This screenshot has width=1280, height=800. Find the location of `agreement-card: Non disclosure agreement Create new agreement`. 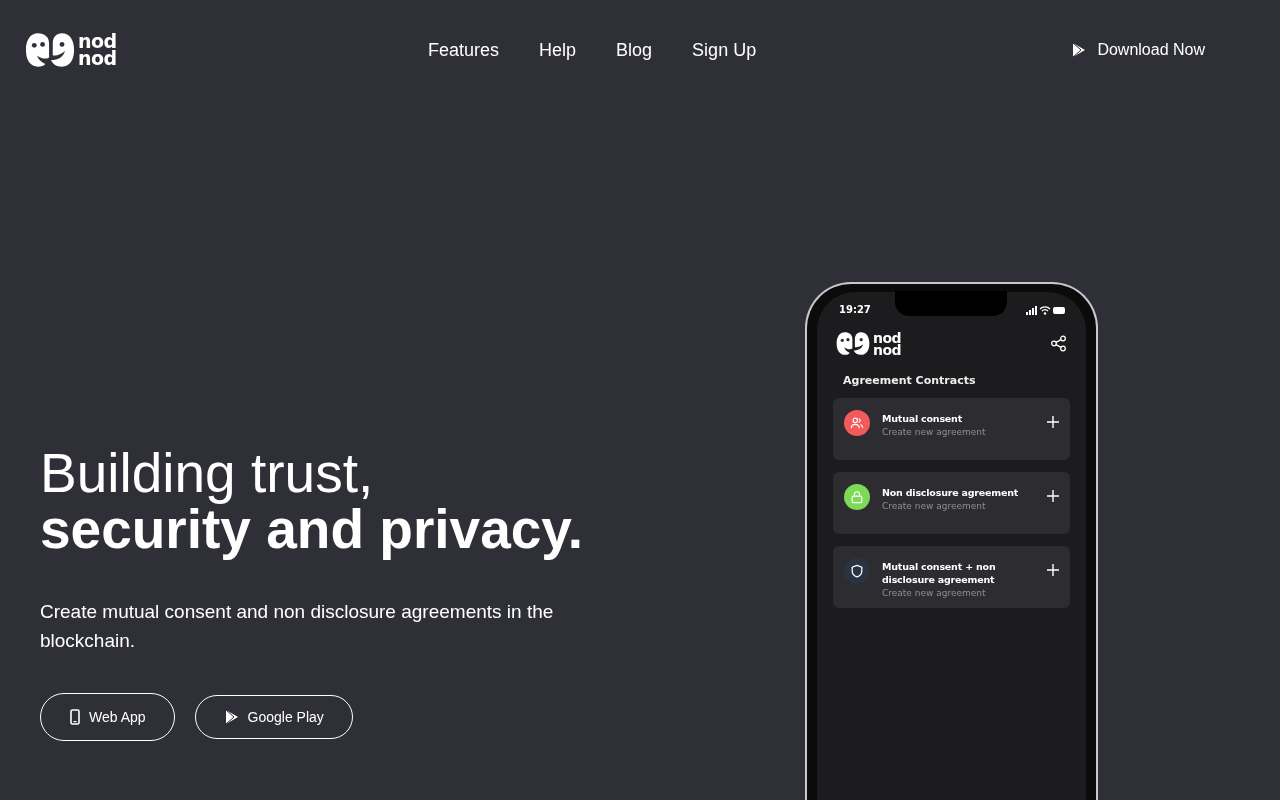

agreement-card: Non disclosure agreement Create new agreement is located at coordinates (951, 503).